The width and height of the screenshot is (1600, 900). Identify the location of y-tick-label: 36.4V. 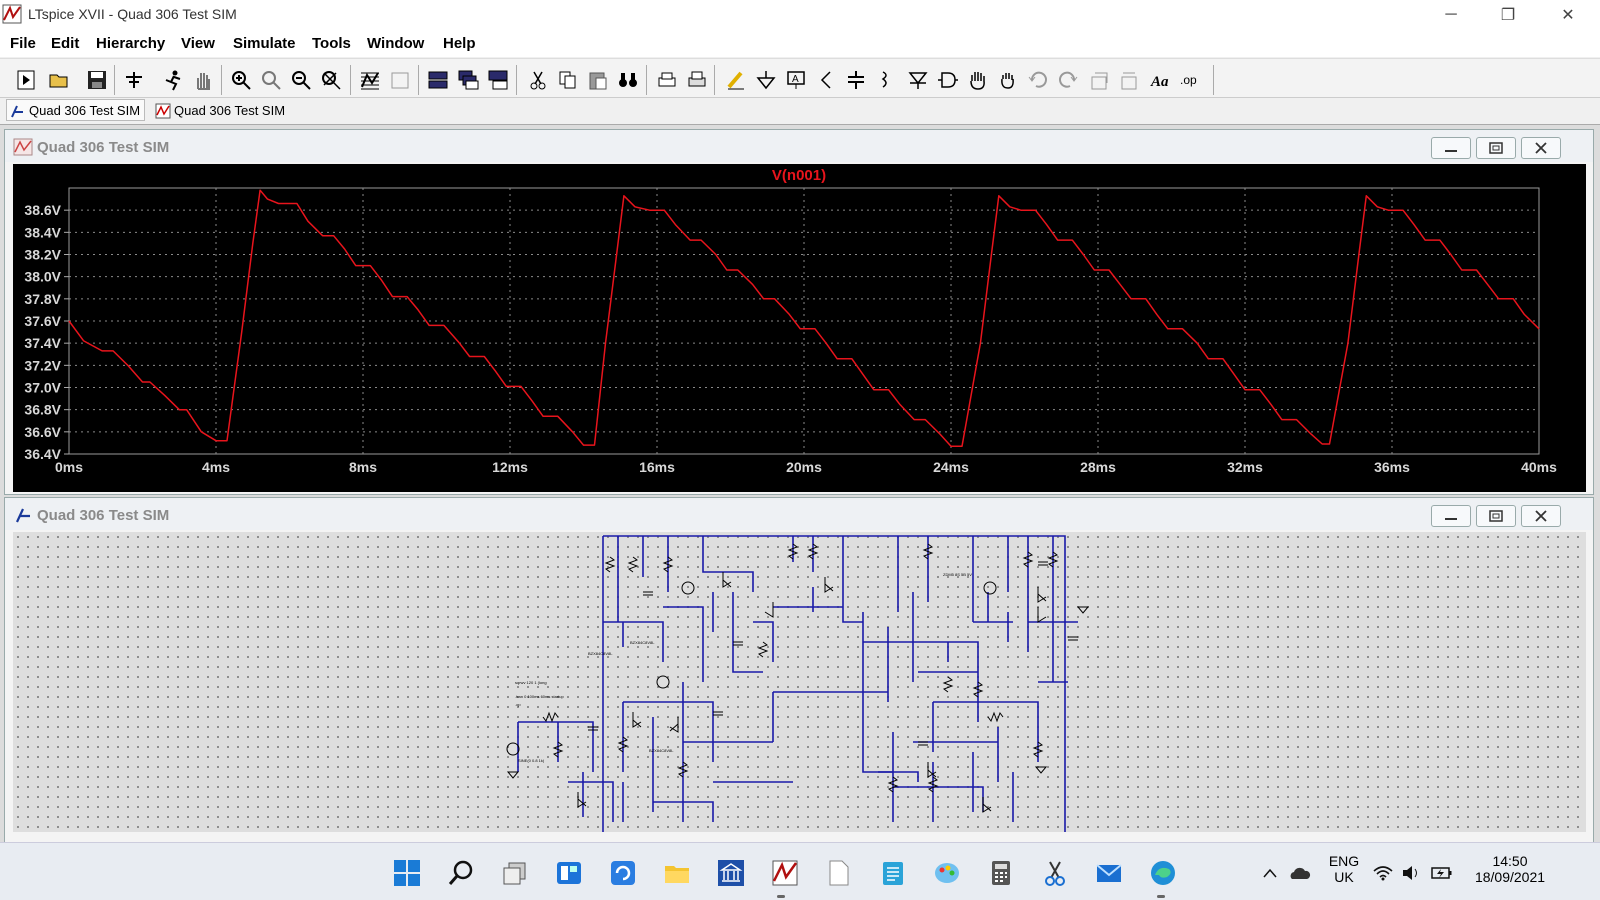
(42, 454).